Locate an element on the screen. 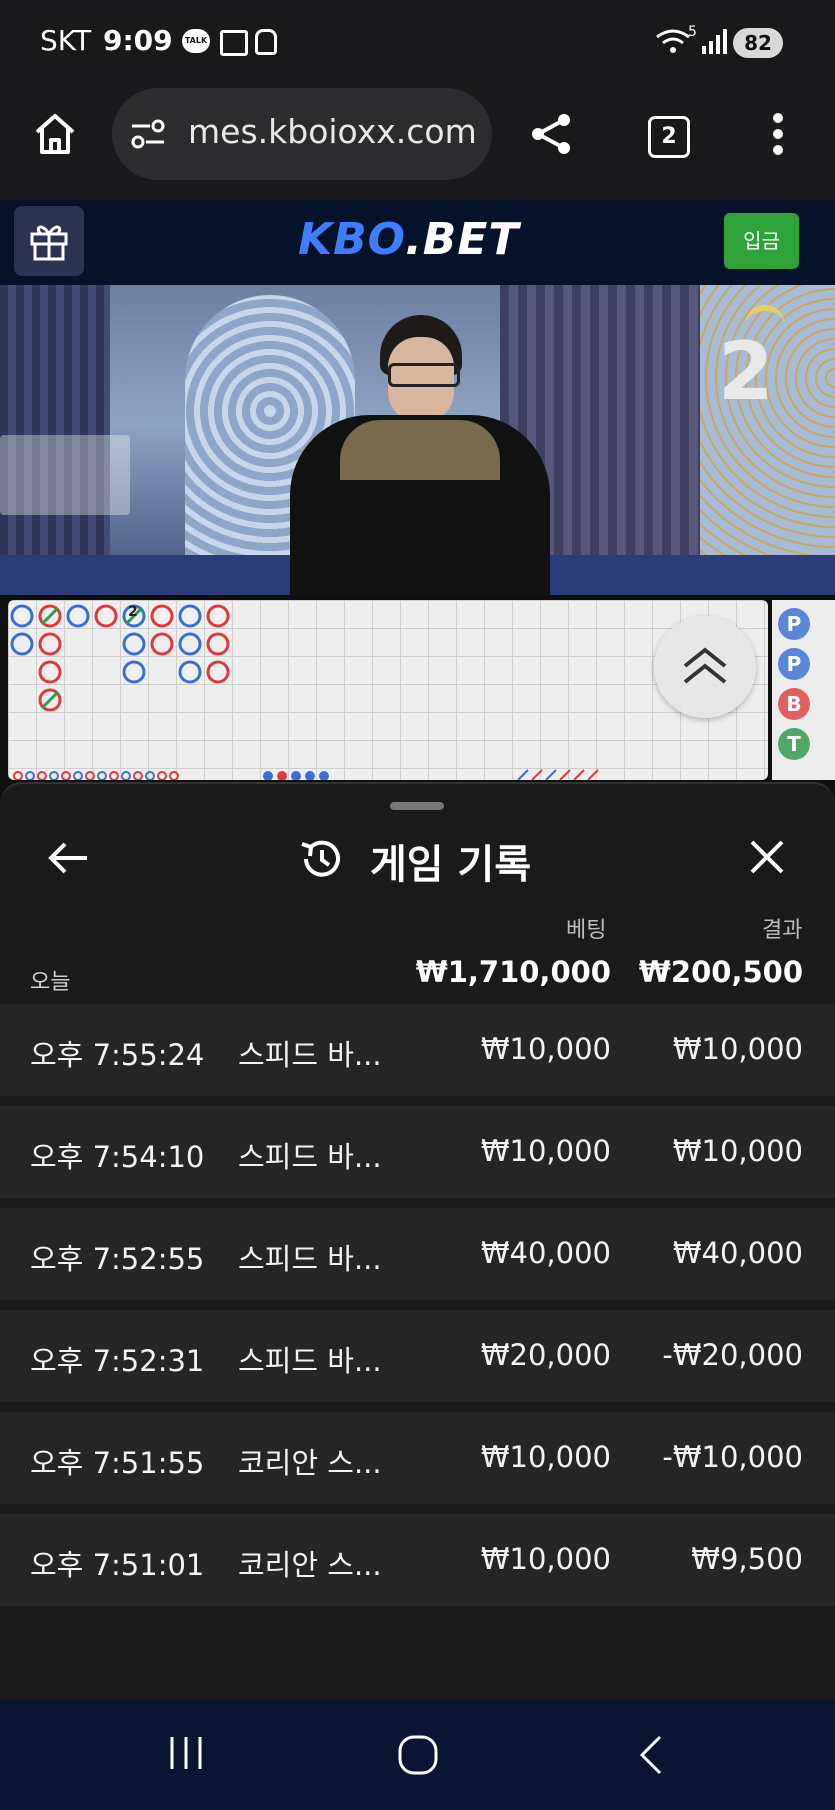 The height and width of the screenshot is (1810, 835). gift-icon is located at coordinates (49, 243).